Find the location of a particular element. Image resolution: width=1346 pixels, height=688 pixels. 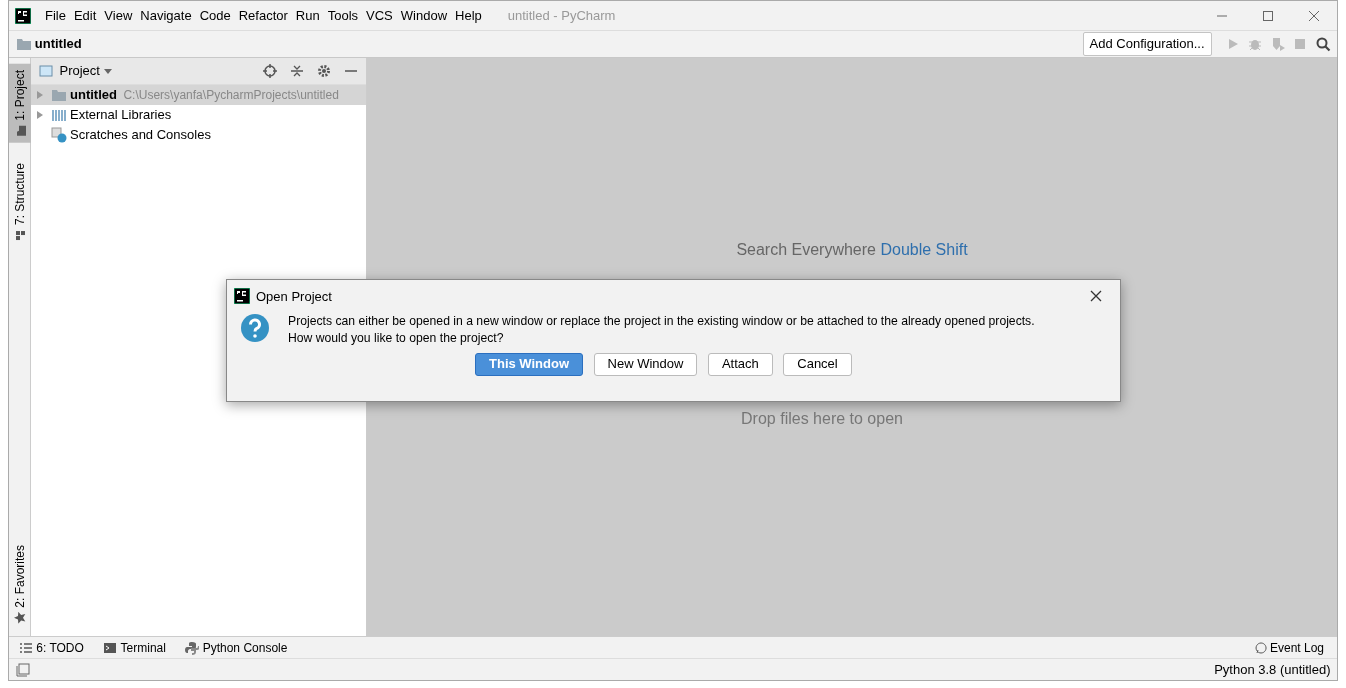

menu-item: Refactor is located at coordinates (263, 15).